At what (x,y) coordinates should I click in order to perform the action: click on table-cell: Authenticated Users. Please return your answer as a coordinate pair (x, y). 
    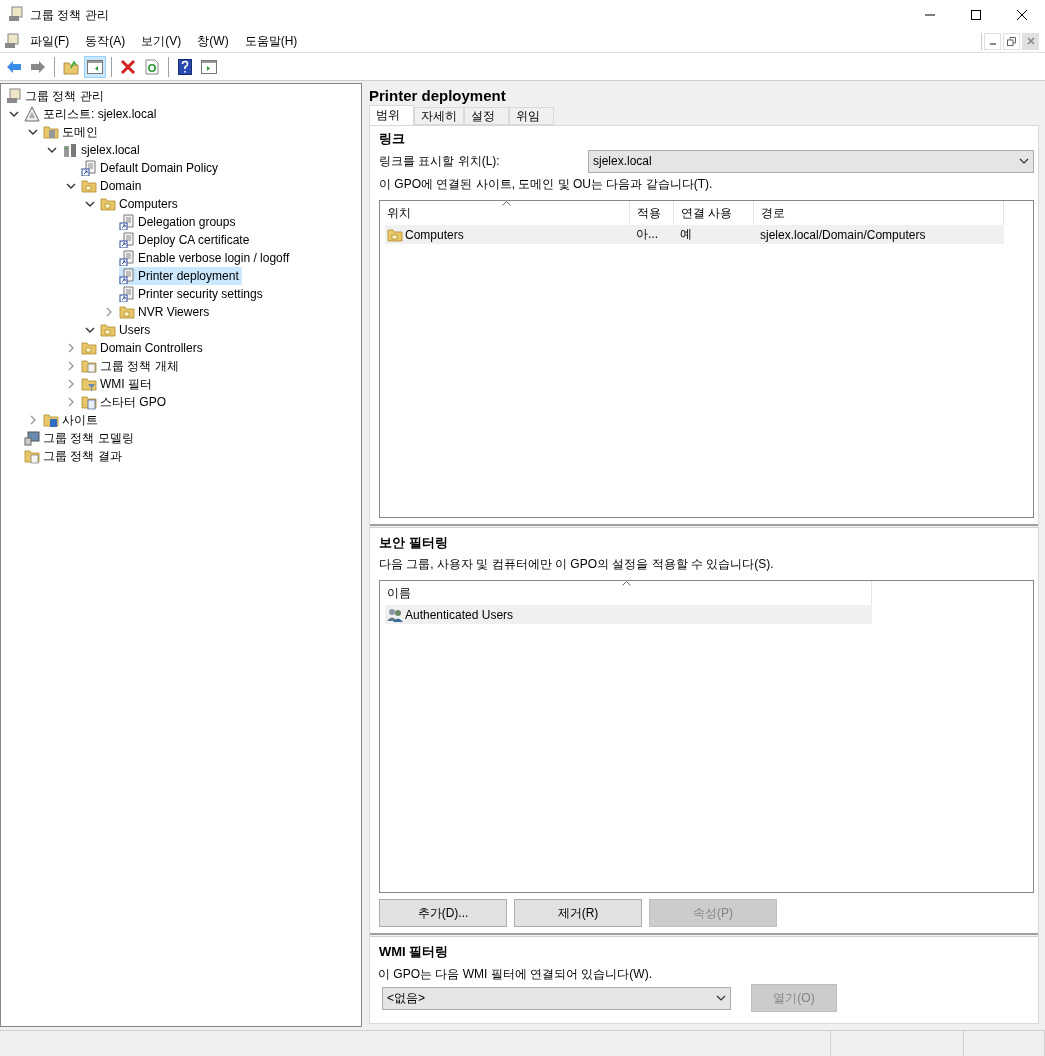
    Looking at the image, I should click on (459, 614).